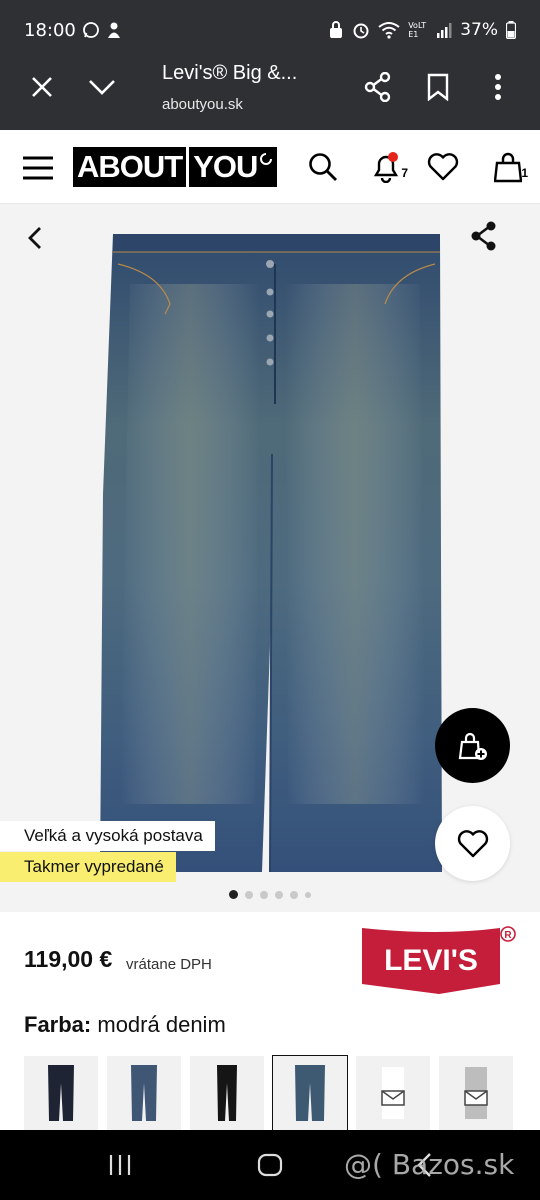 The height and width of the screenshot is (1200, 540). I want to click on chevron-down-icon, so click(102, 87).